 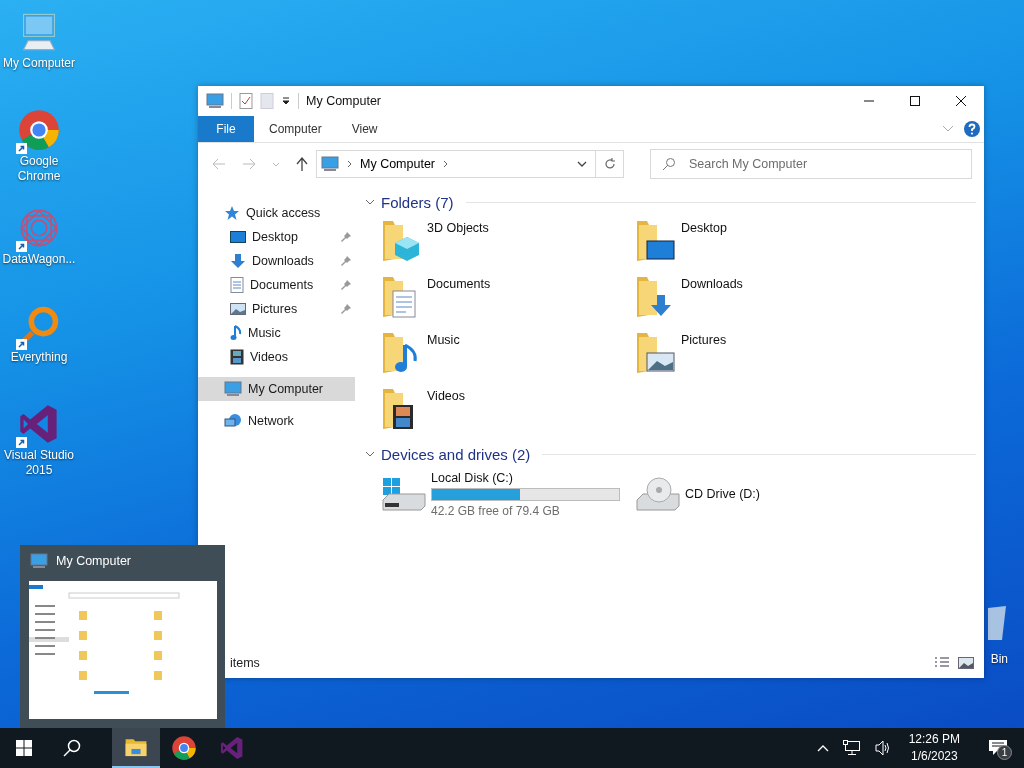 I want to click on hard-drive-icon, so click(x=404, y=494).